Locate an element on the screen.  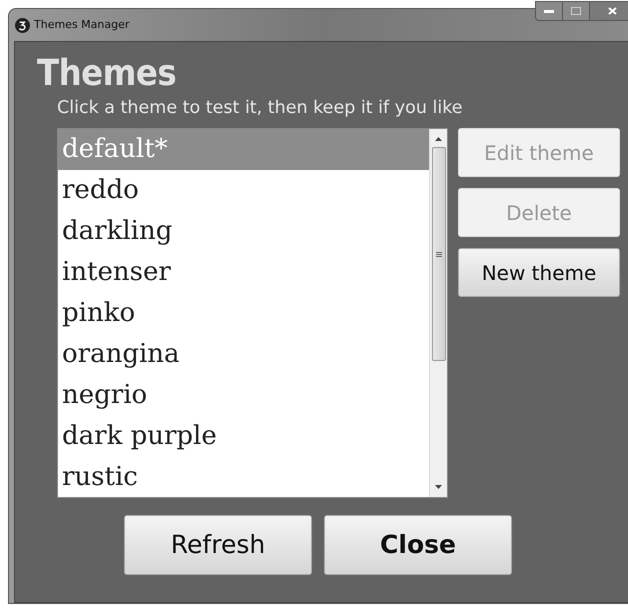
theme-item: orangina is located at coordinates (243, 354).